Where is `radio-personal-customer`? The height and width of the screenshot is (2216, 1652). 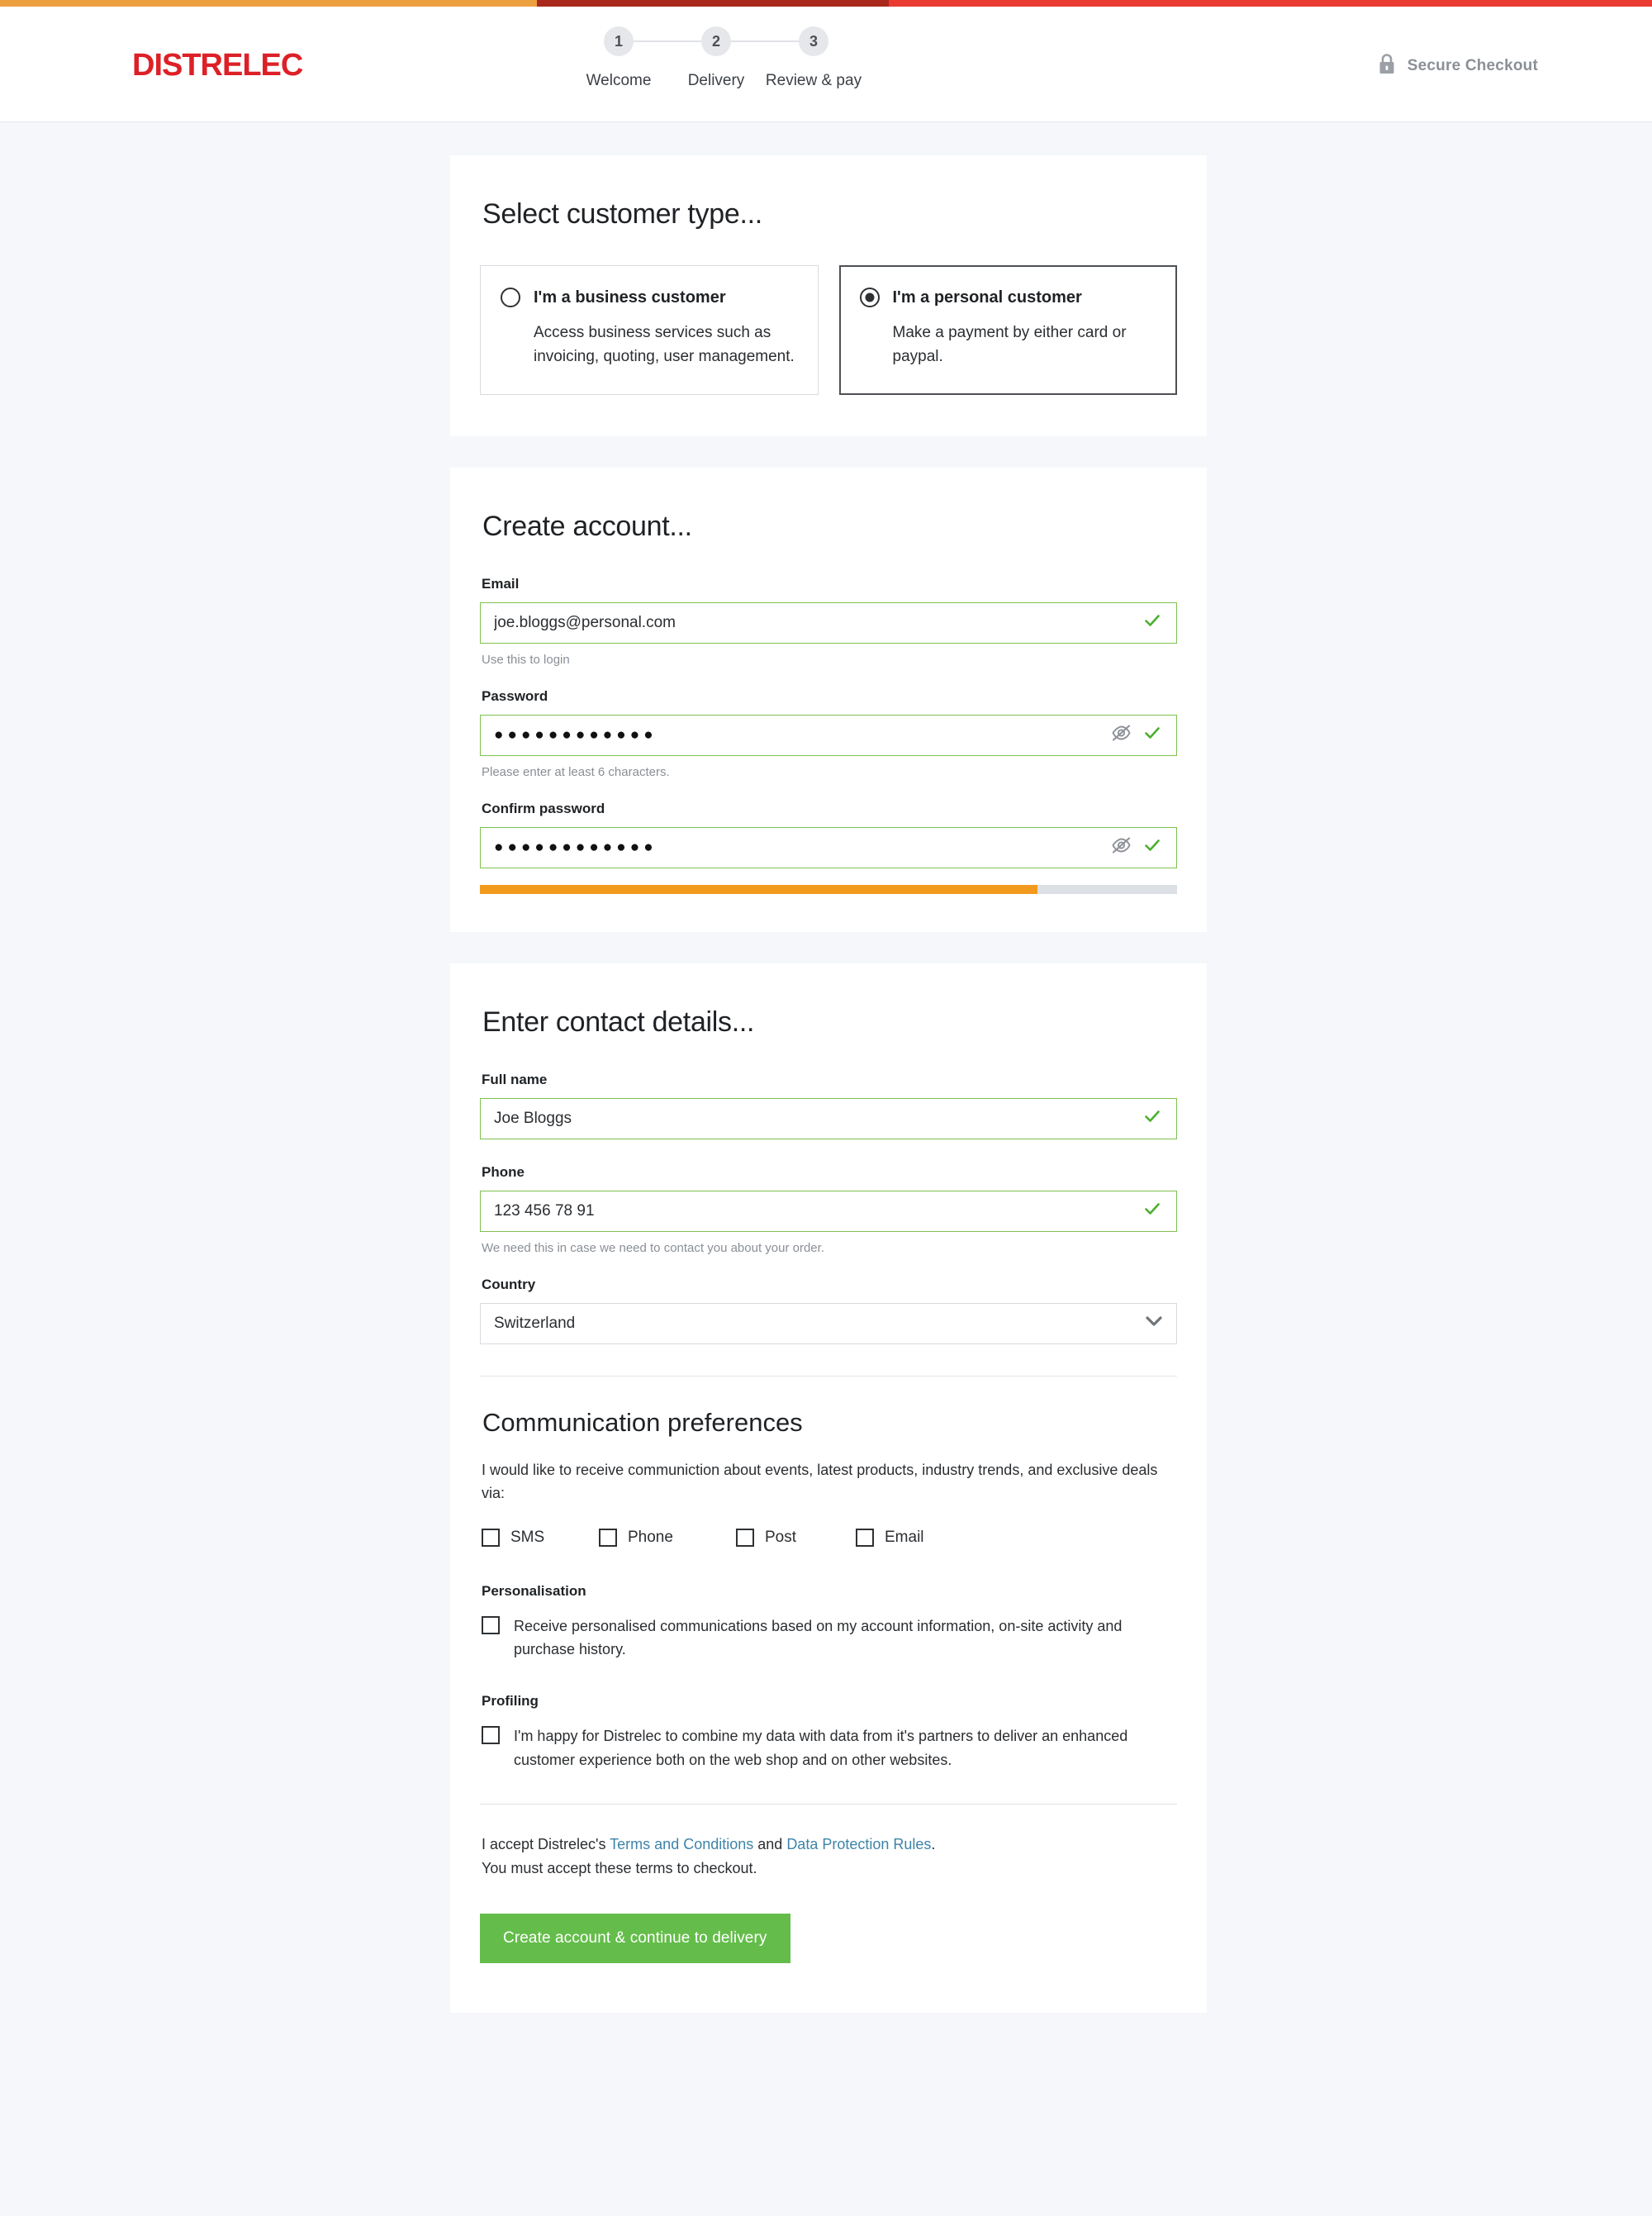 radio-personal-customer is located at coordinates (869, 298).